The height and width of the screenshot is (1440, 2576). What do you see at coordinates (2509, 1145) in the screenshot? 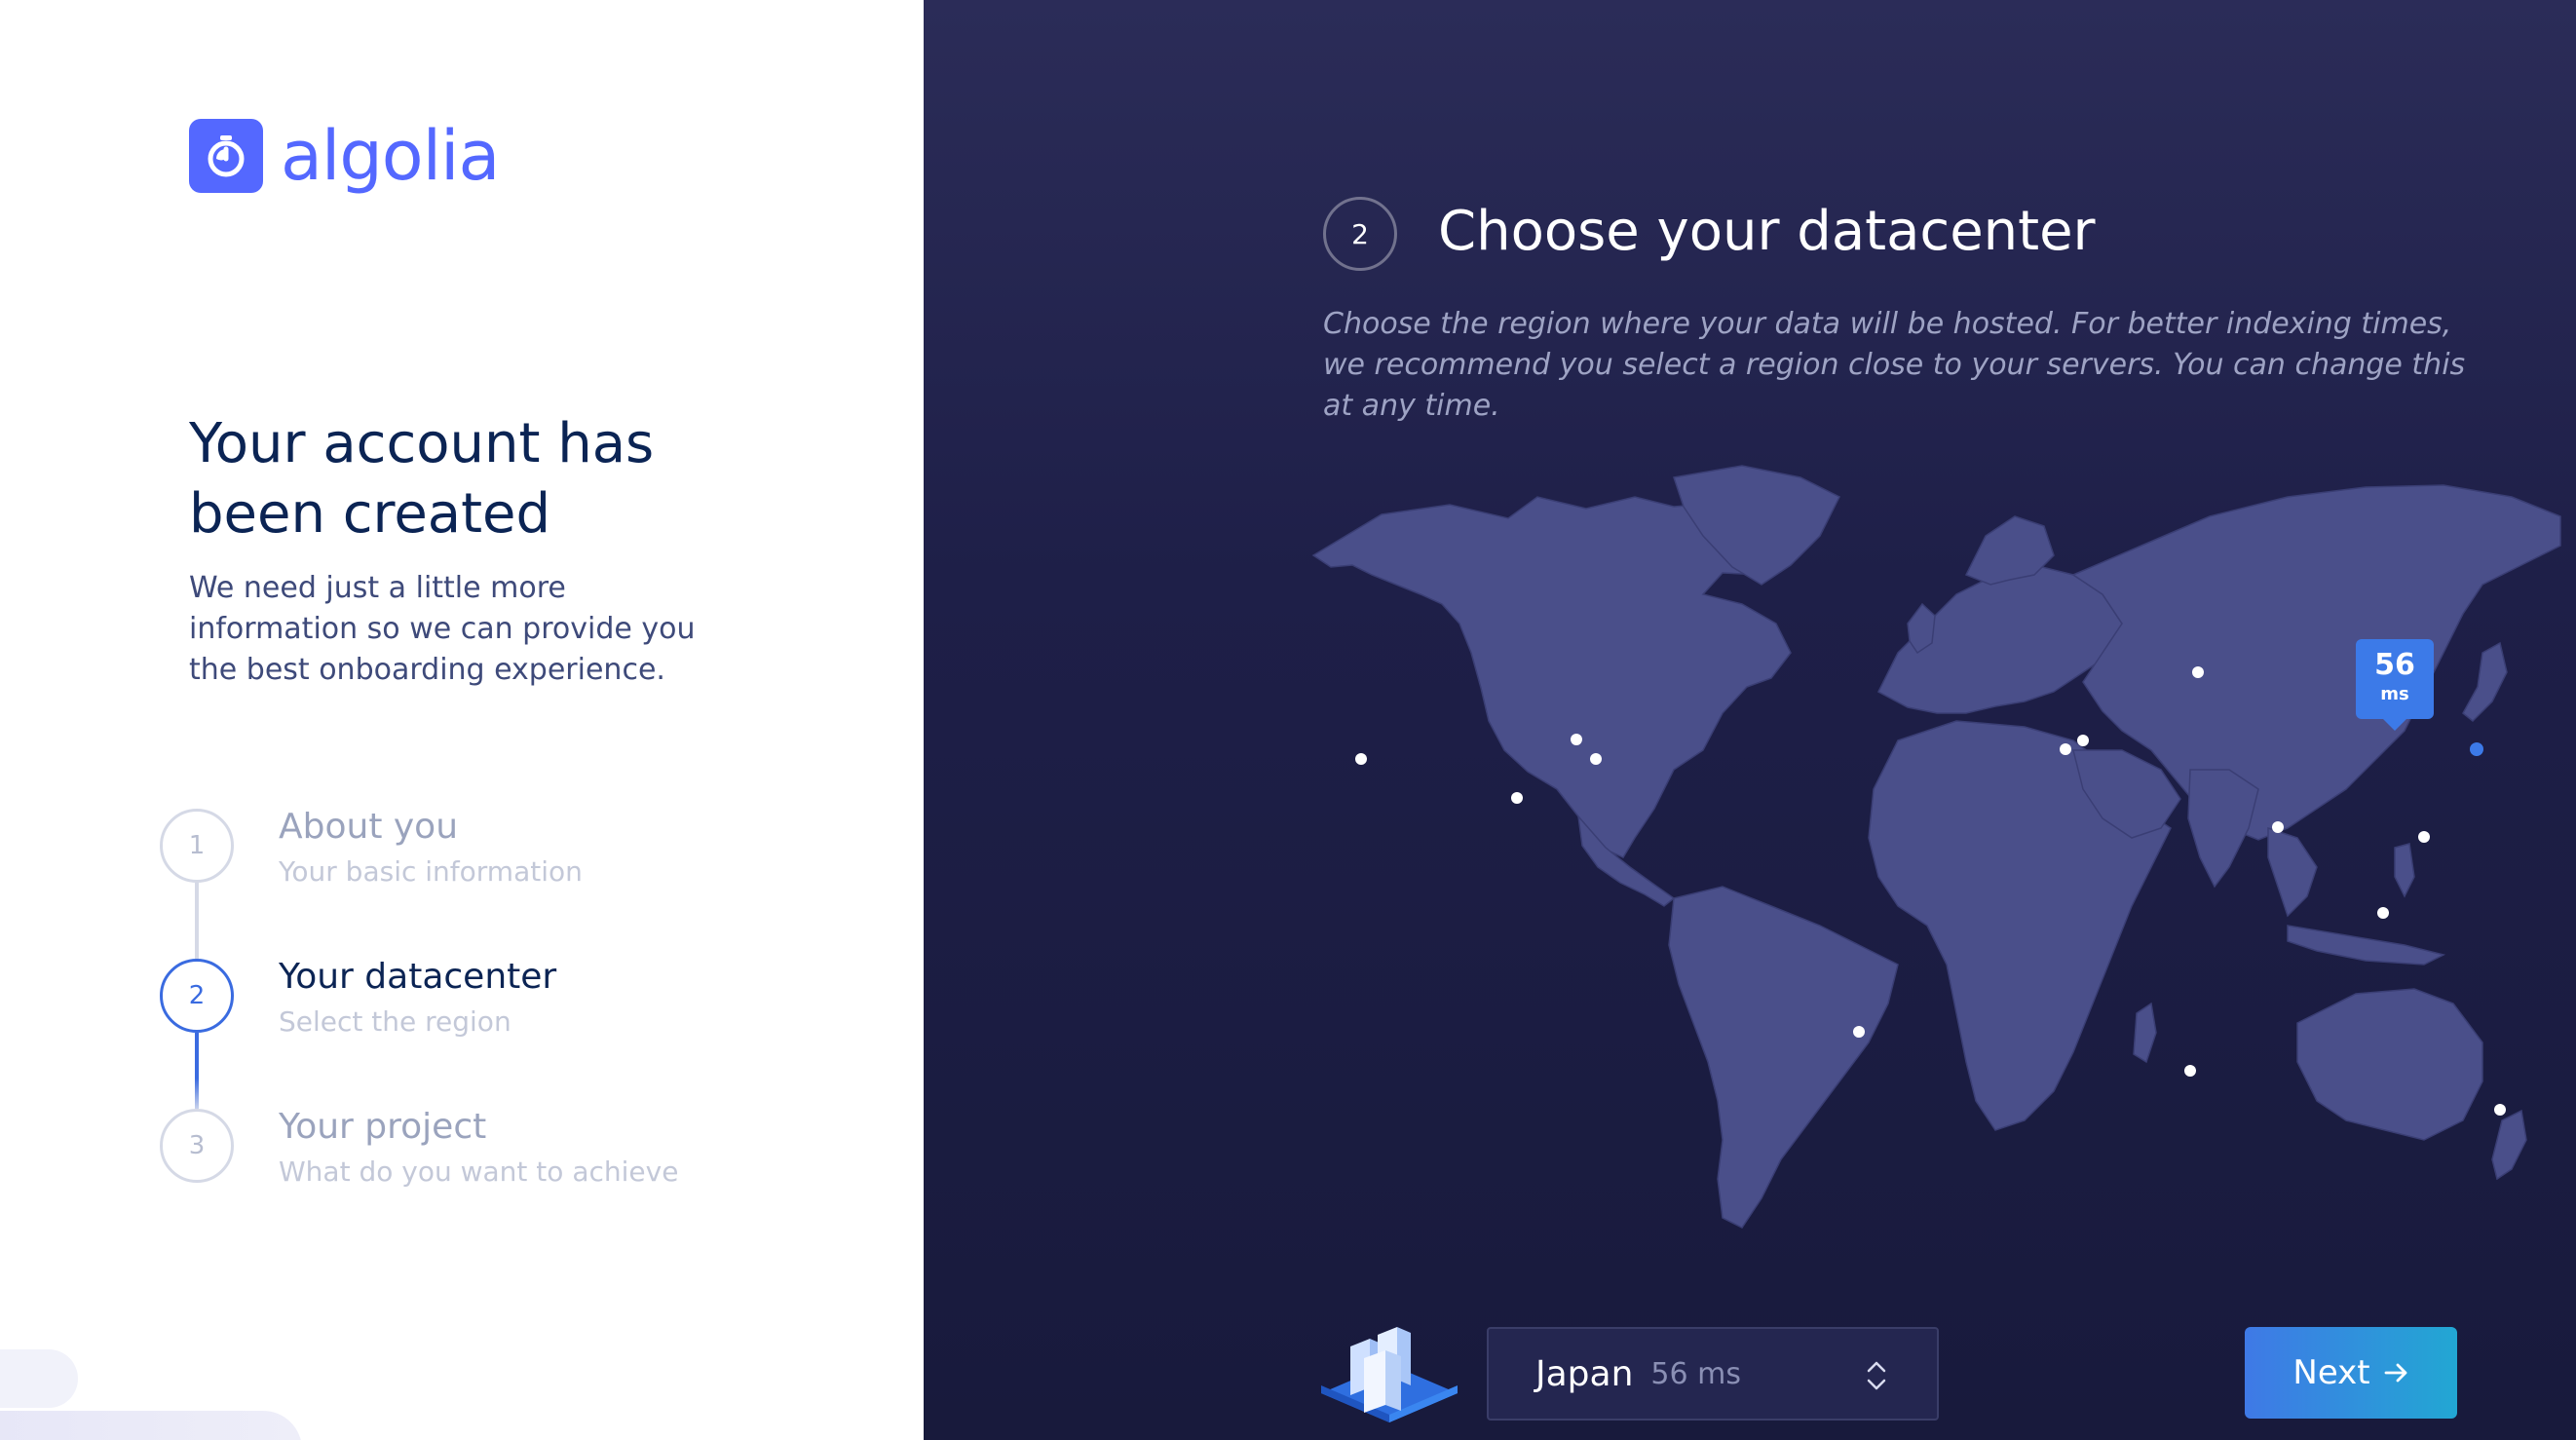
I see `new-zealand-landmass` at bounding box center [2509, 1145].